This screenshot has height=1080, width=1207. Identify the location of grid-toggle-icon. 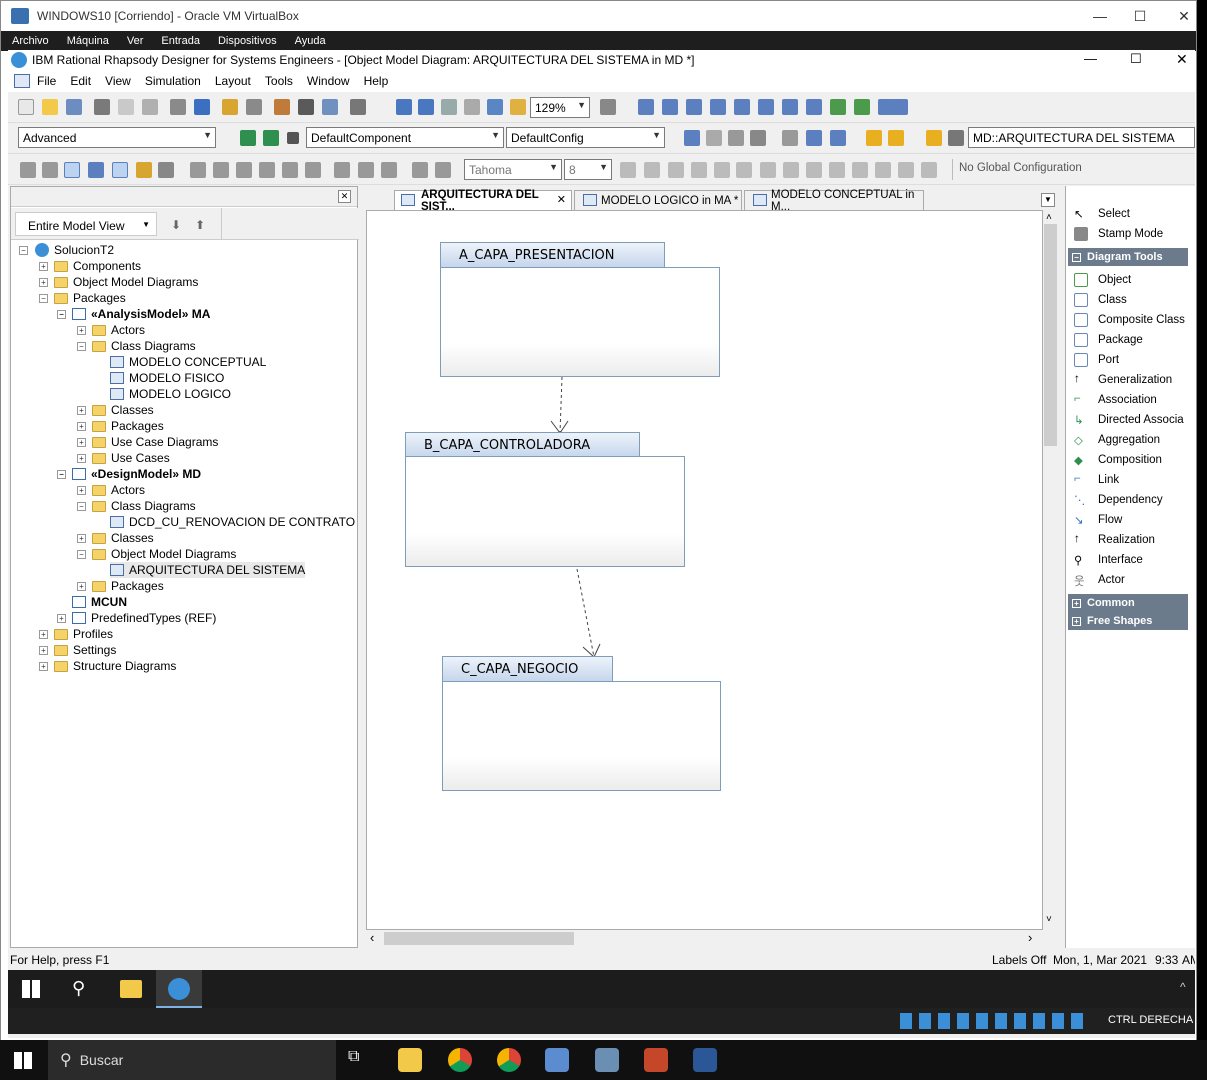
(28, 170).